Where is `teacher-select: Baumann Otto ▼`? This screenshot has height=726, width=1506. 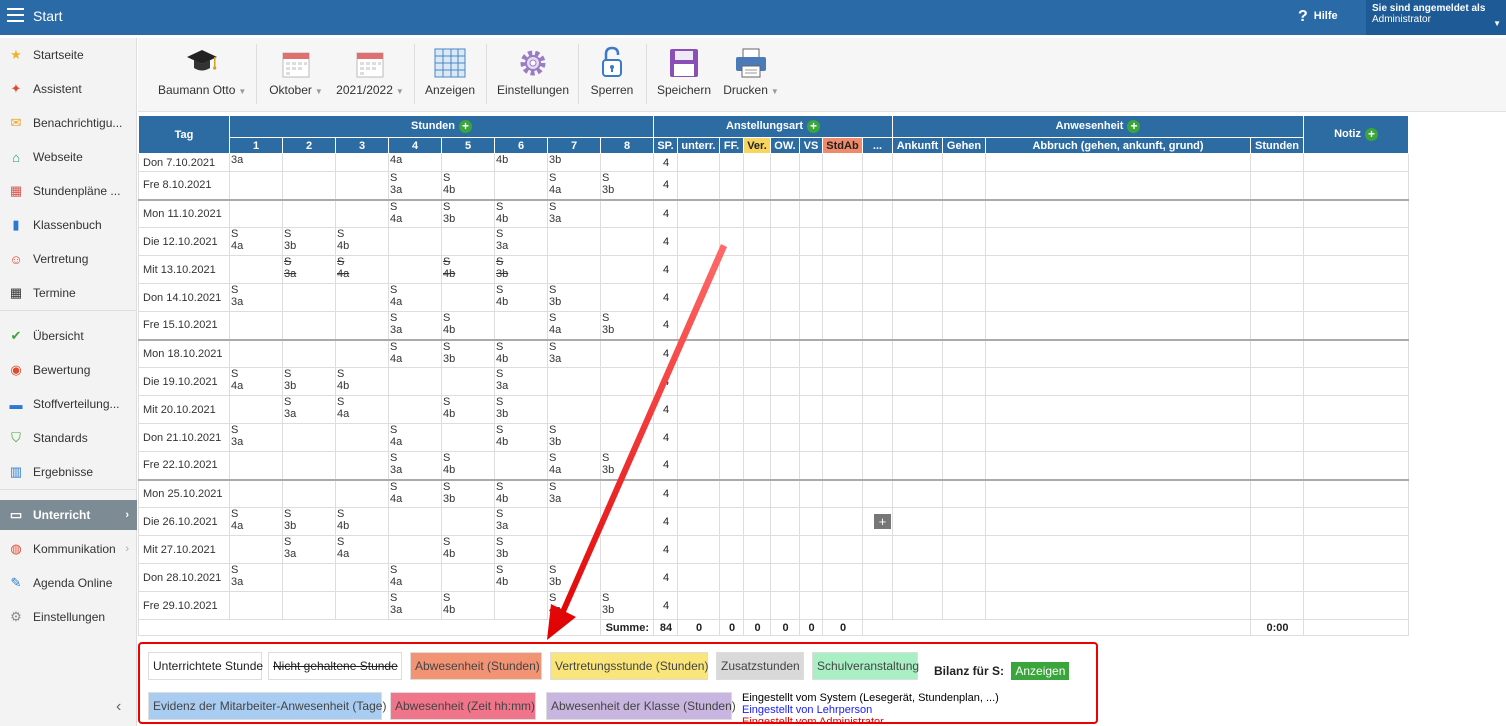
teacher-select: Baumann Otto ▼ is located at coordinates (202, 75).